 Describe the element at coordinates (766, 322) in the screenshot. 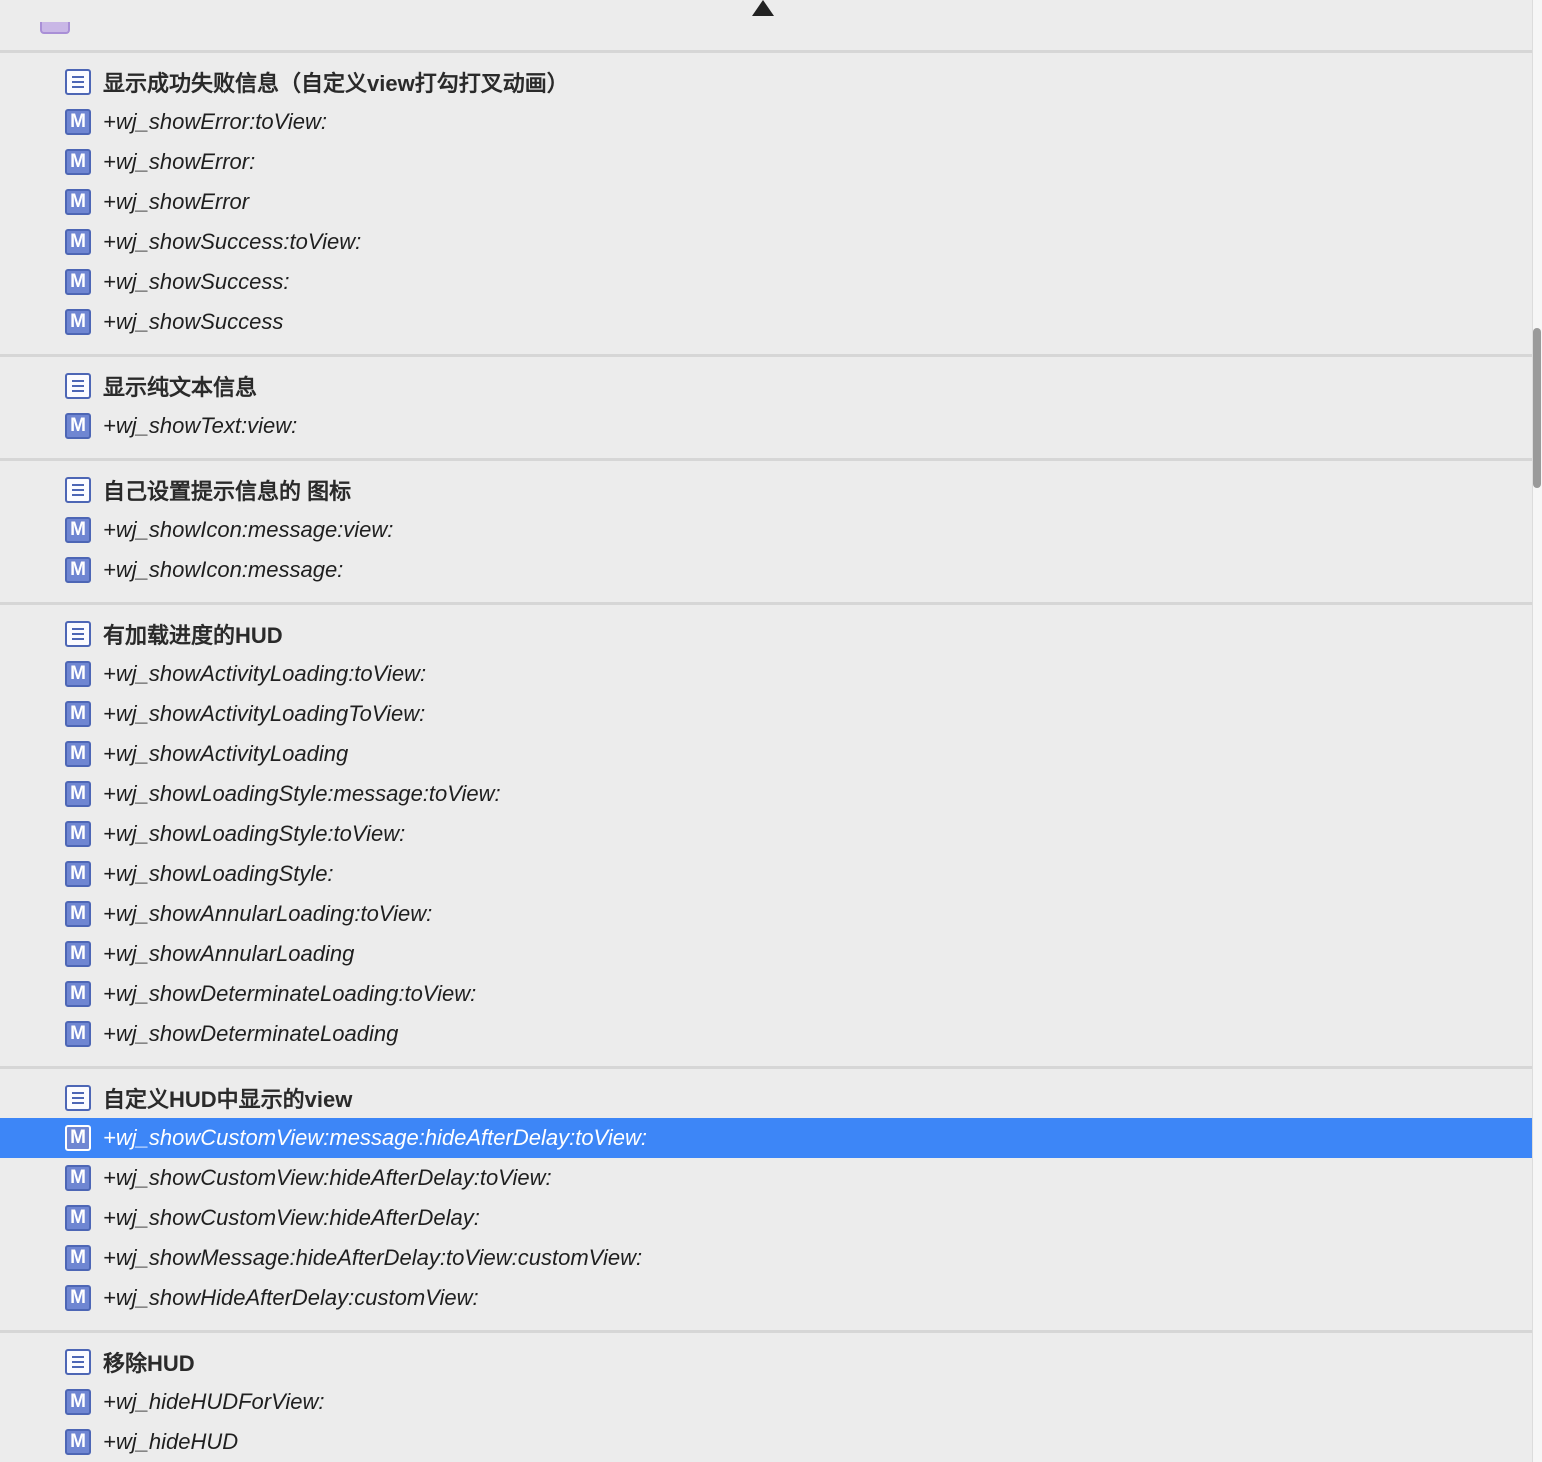

I see `method-row: M +wj_showSuccess` at that location.